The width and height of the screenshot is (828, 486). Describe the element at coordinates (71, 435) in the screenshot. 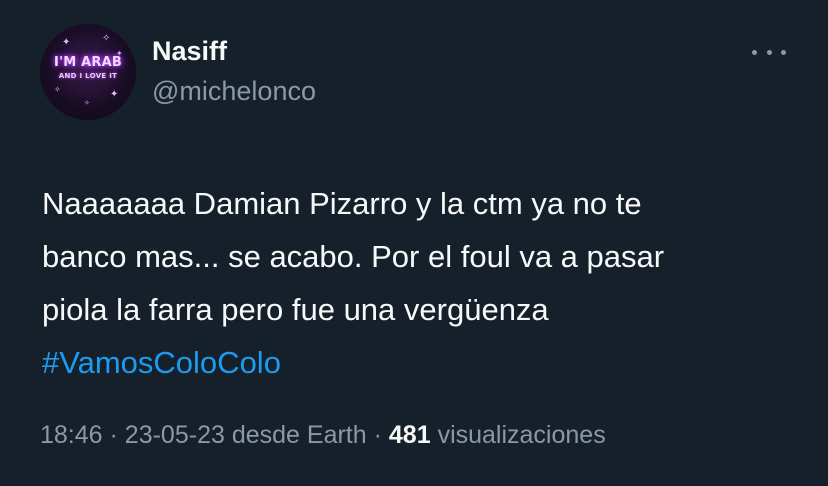

I see `tweet-time: 18:46` at that location.